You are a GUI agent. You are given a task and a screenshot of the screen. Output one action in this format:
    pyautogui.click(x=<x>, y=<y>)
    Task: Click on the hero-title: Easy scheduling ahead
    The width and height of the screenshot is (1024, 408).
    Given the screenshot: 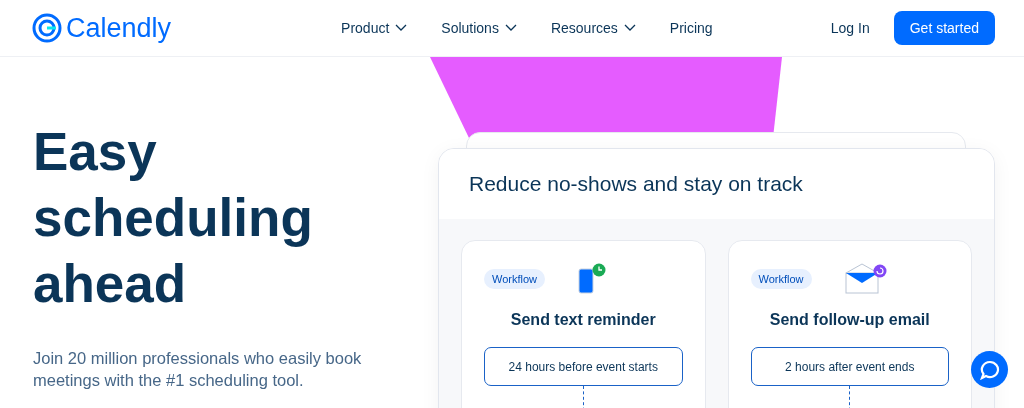 What is the action you would take?
    pyautogui.click(x=173, y=218)
    